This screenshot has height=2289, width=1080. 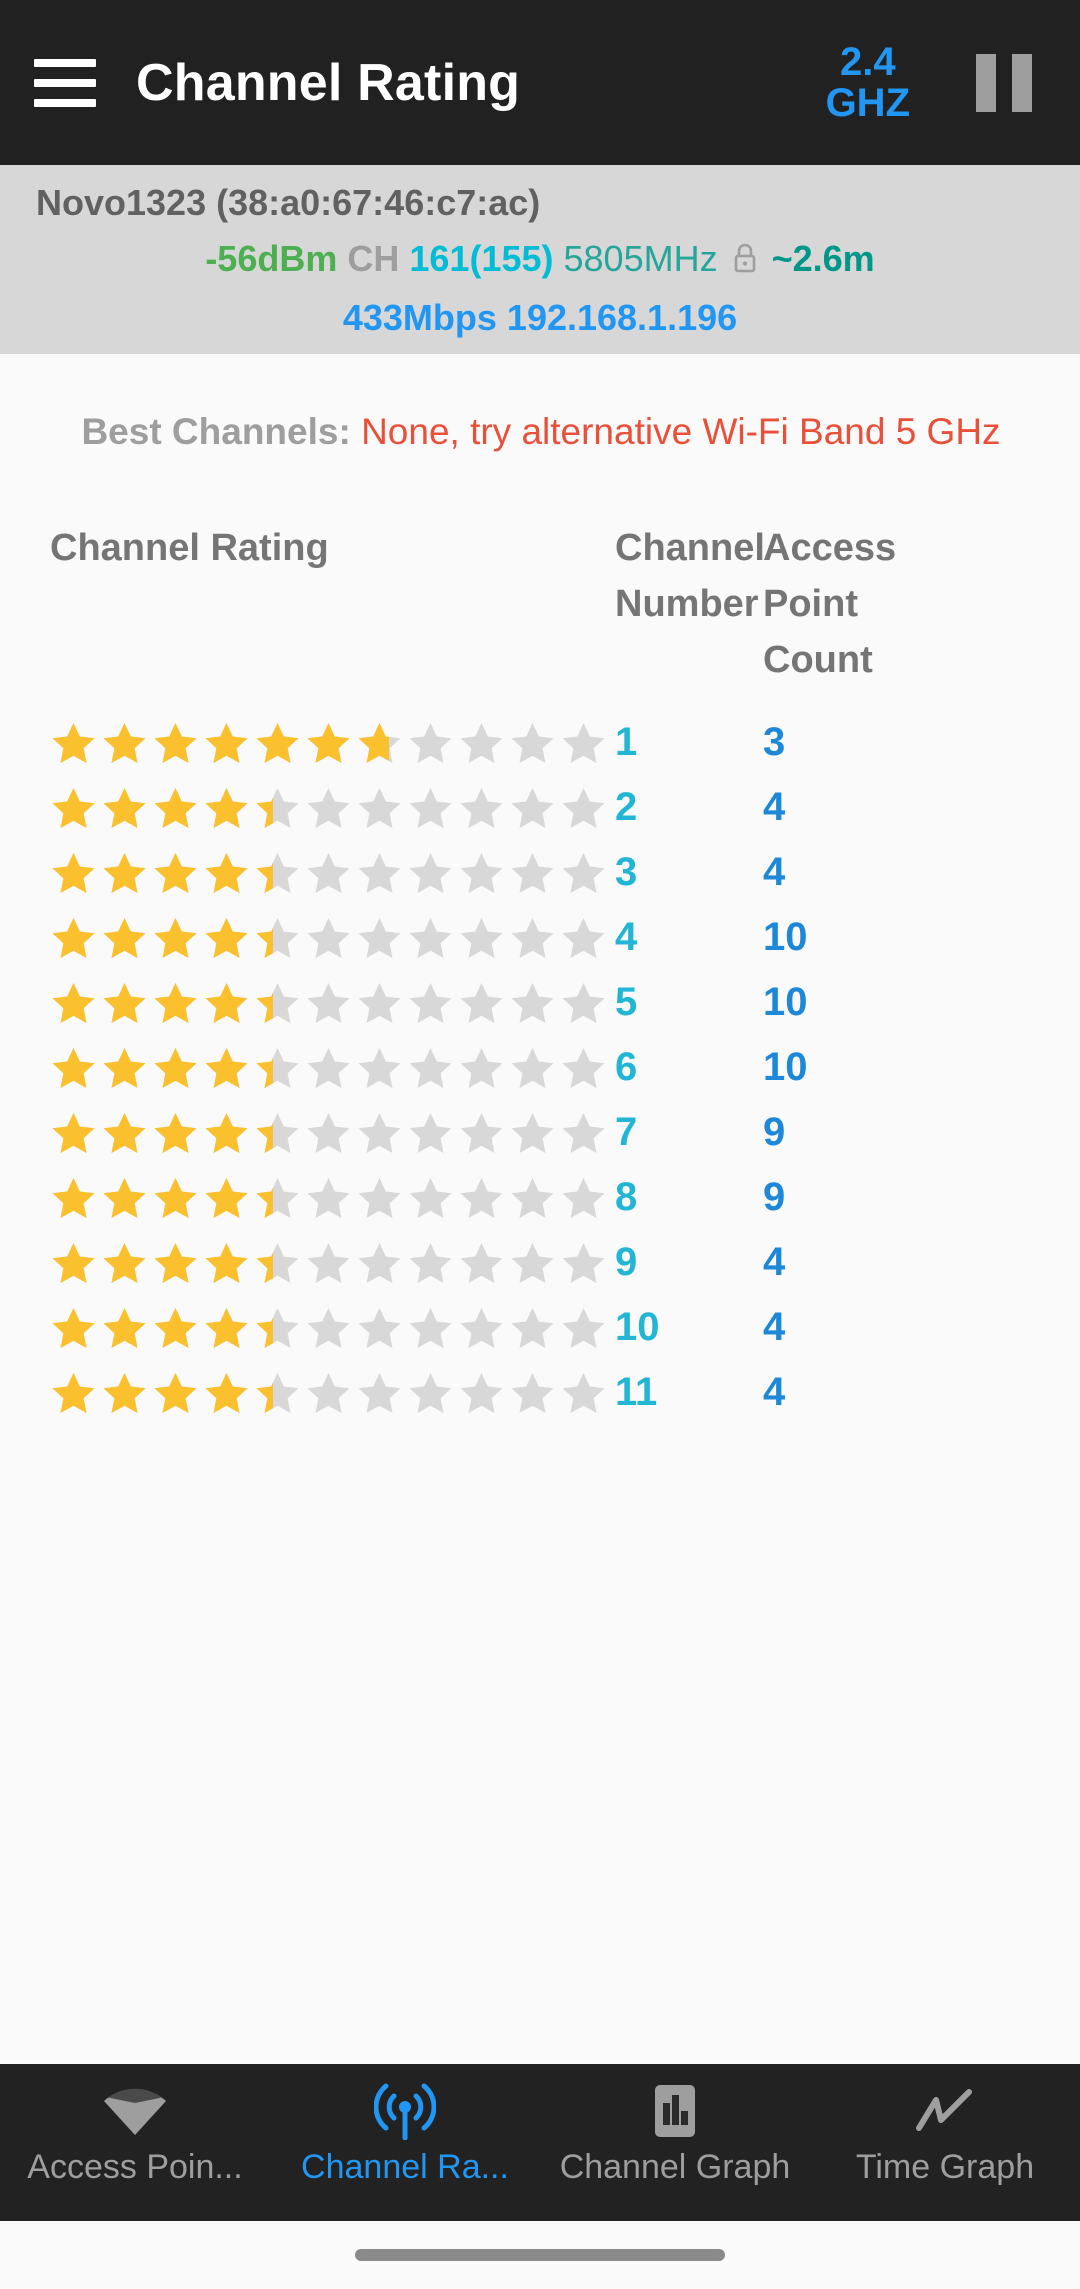 I want to click on cell-access-point-count: 10, so click(x=785, y=1067).